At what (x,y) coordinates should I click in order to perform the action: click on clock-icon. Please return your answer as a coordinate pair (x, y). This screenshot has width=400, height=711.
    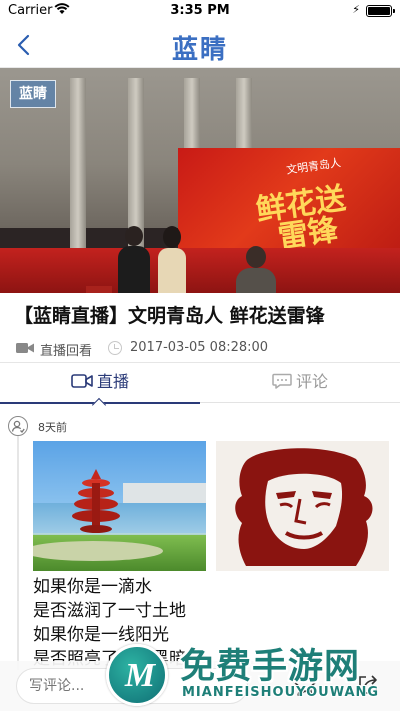
    Looking at the image, I should click on (115, 348).